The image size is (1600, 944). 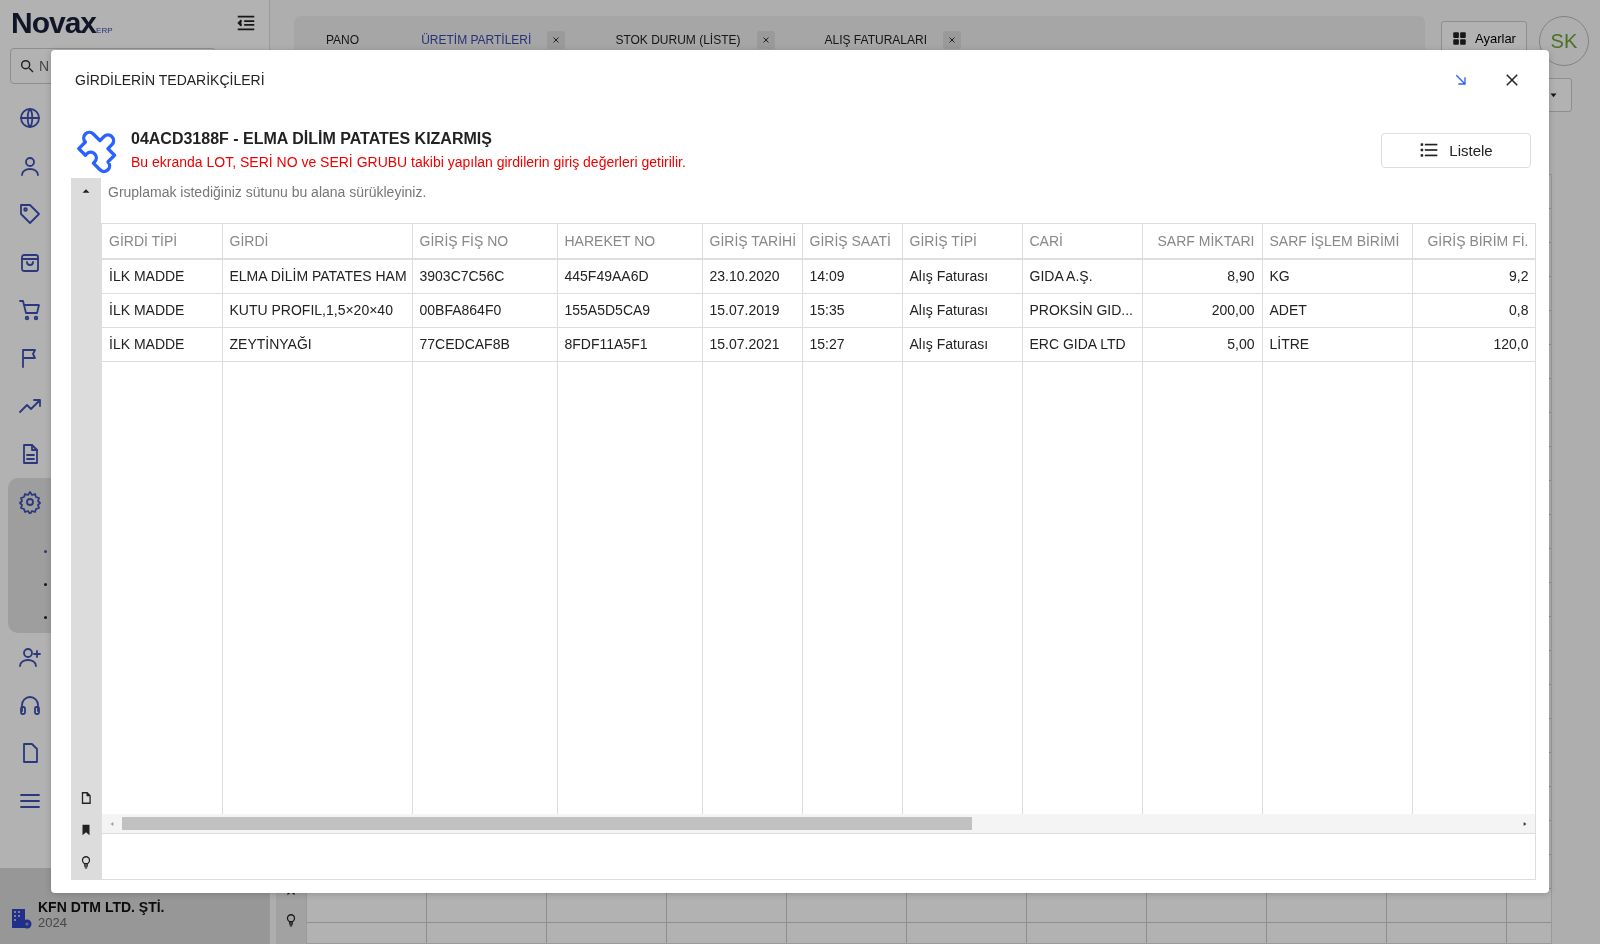 I want to click on table-cell: ELMA DİLİM PATATES HAM, so click(x=318, y=276).